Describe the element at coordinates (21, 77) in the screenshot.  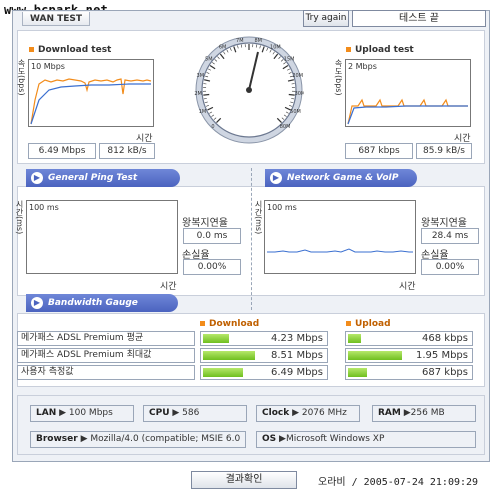
I see `download-axis-label: 속도(bps)` at that location.